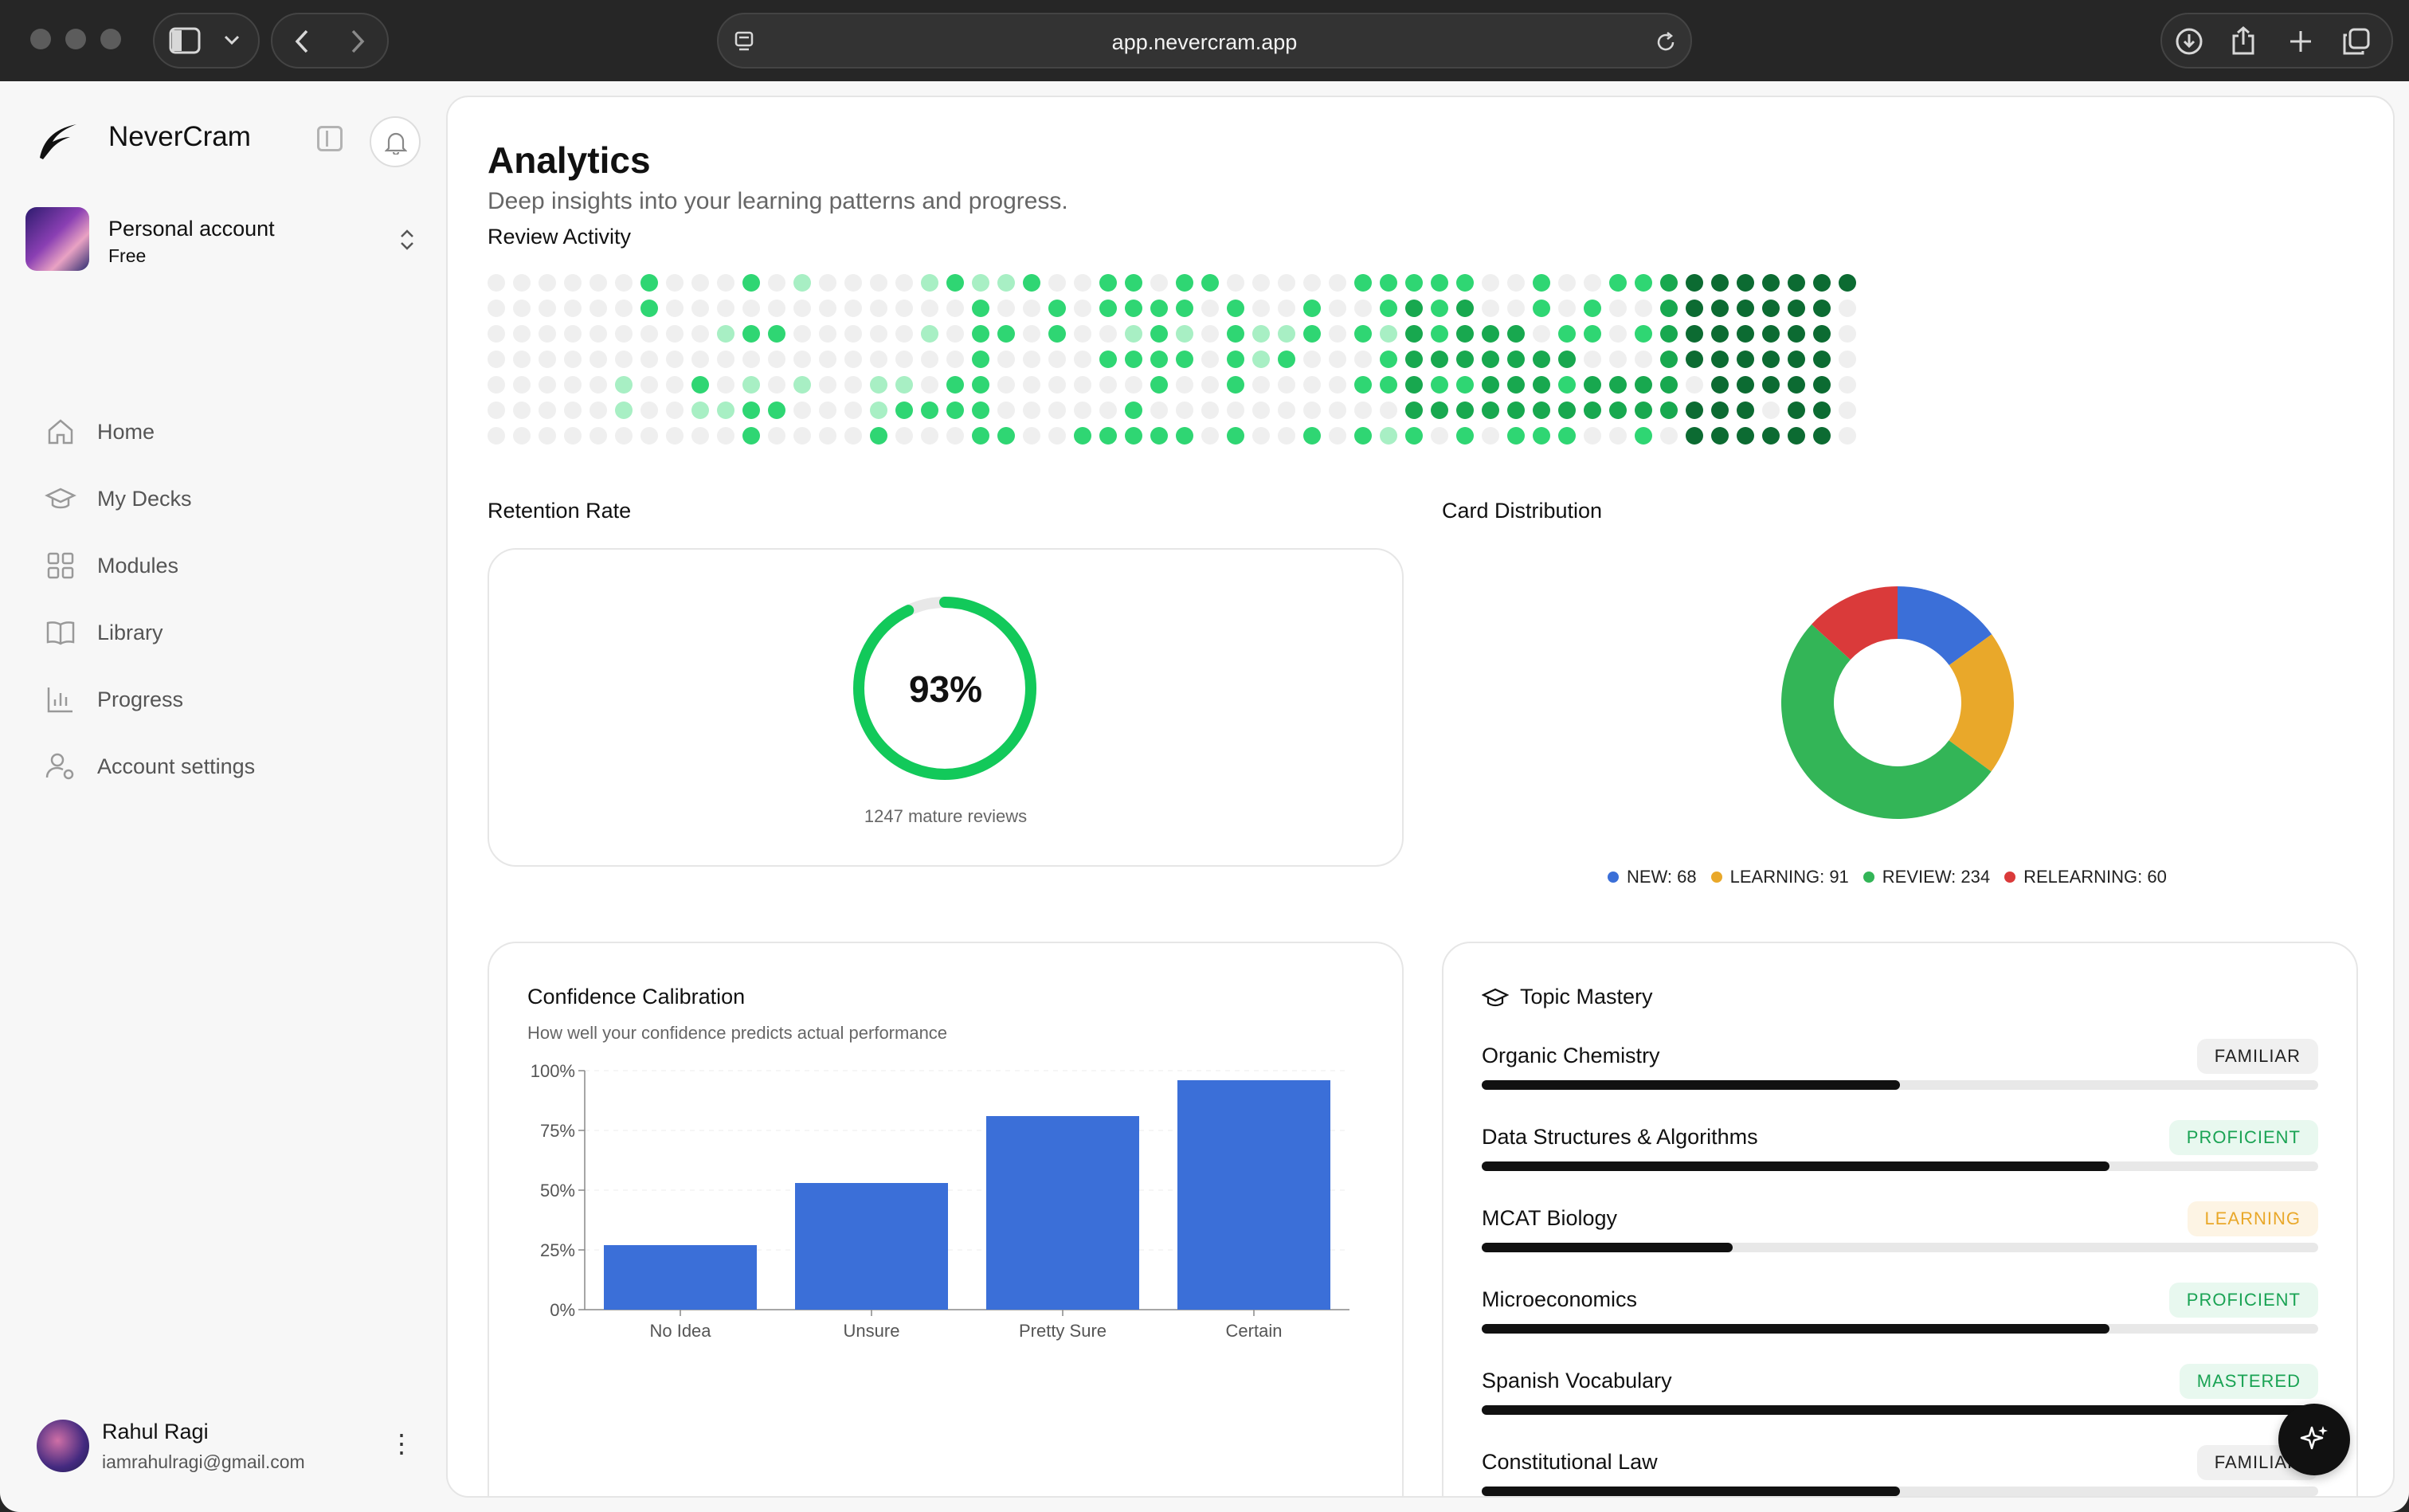 The height and width of the screenshot is (1512, 2409). Describe the element at coordinates (114, 700) in the screenshot. I see `nav-item-progress: Progress` at that location.